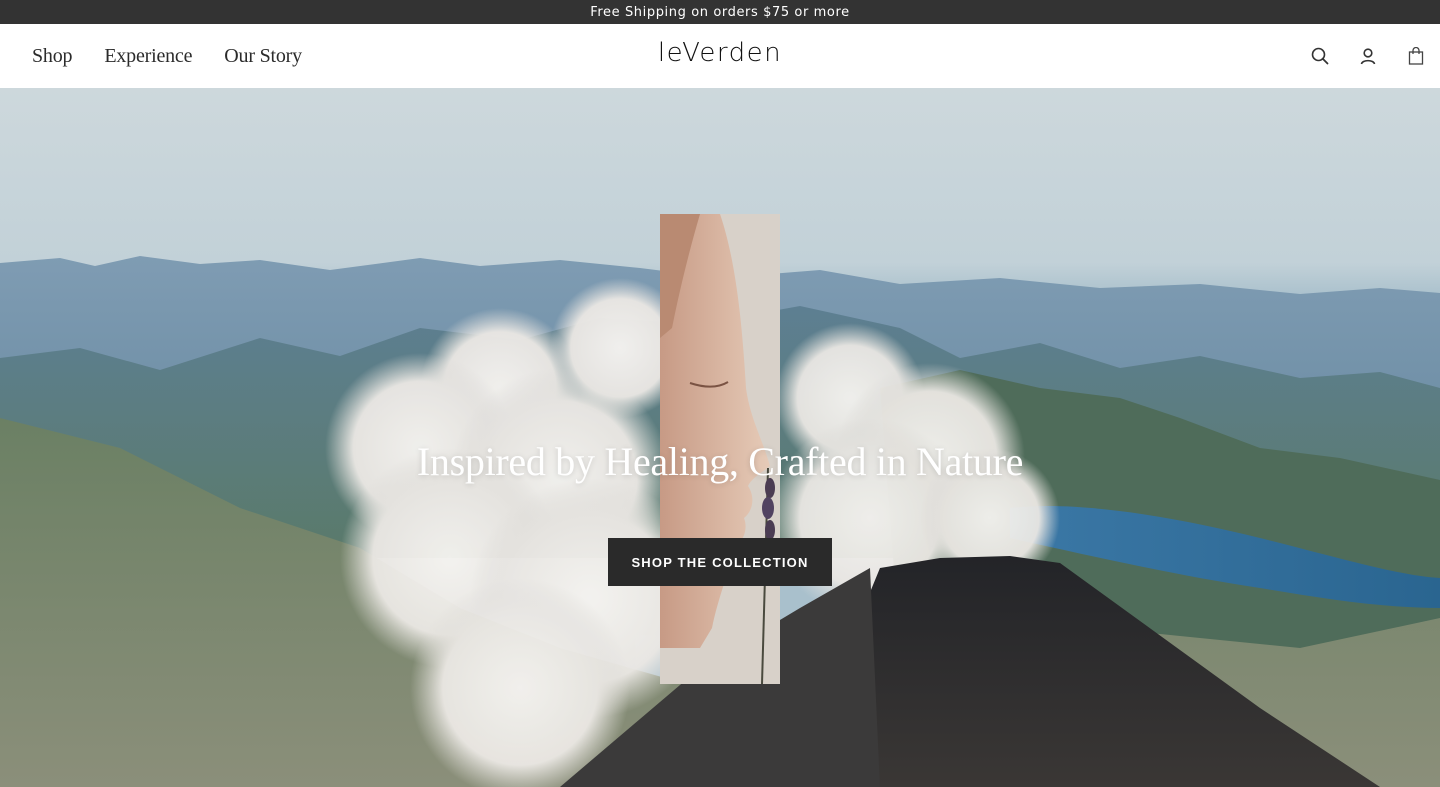 Image resolution: width=1440 pixels, height=787 pixels. Describe the element at coordinates (1416, 56) in the screenshot. I see `bag-icon` at that location.